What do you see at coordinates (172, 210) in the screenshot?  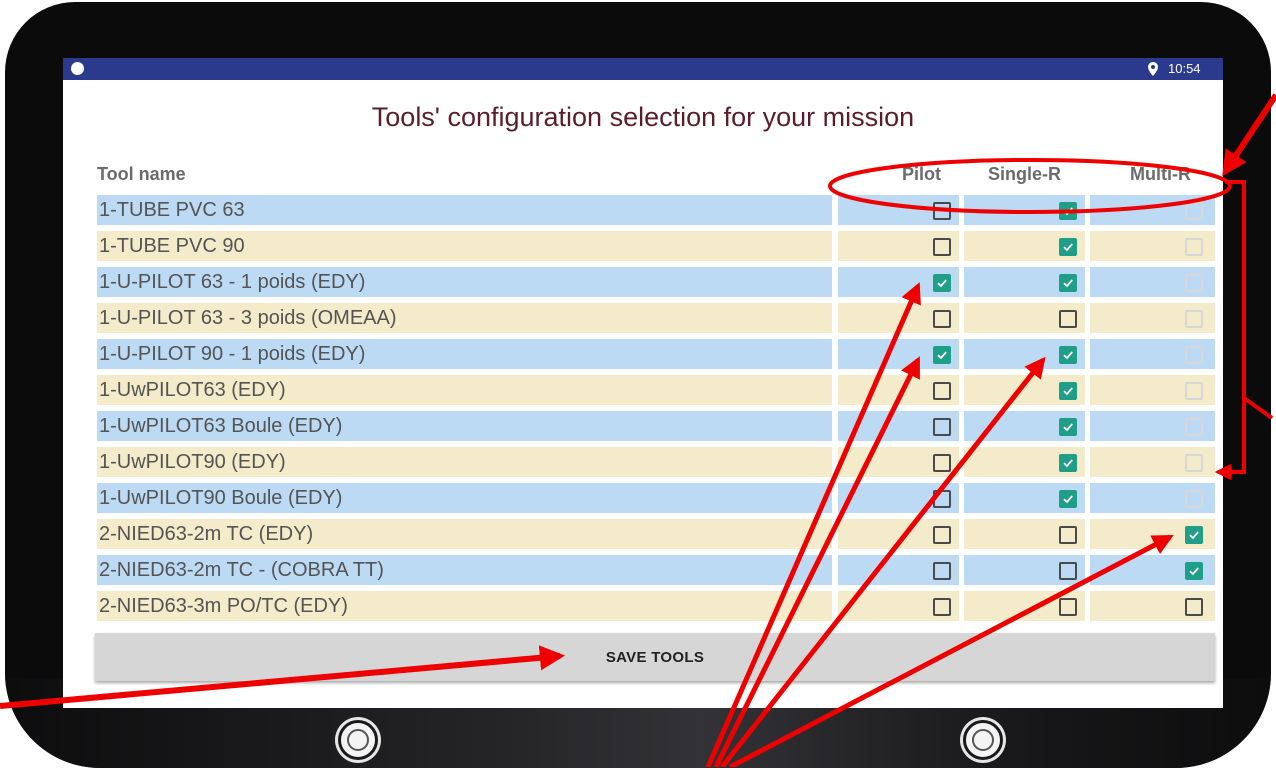 I see `tool-name: 1-TUBE PVC 63` at bounding box center [172, 210].